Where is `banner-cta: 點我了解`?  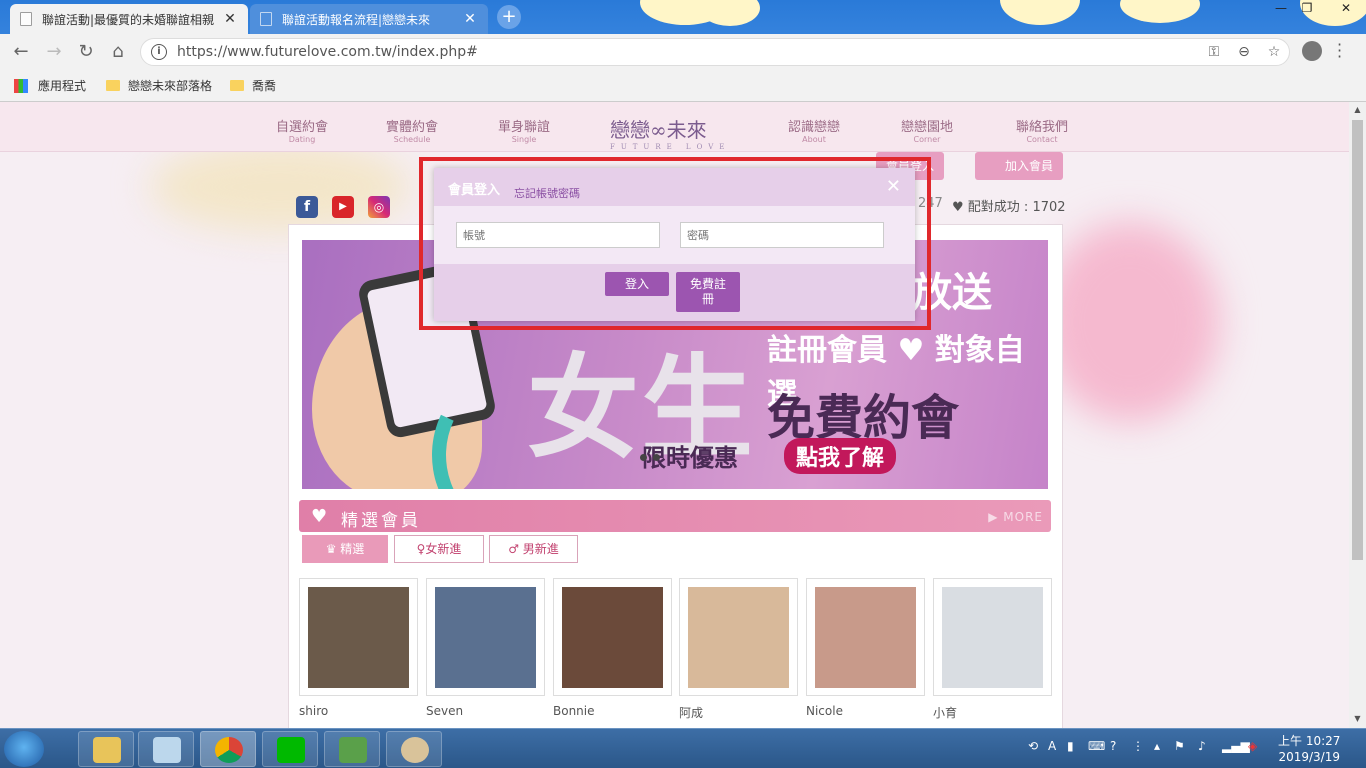
banner-cta: 點我了解 is located at coordinates (840, 456).